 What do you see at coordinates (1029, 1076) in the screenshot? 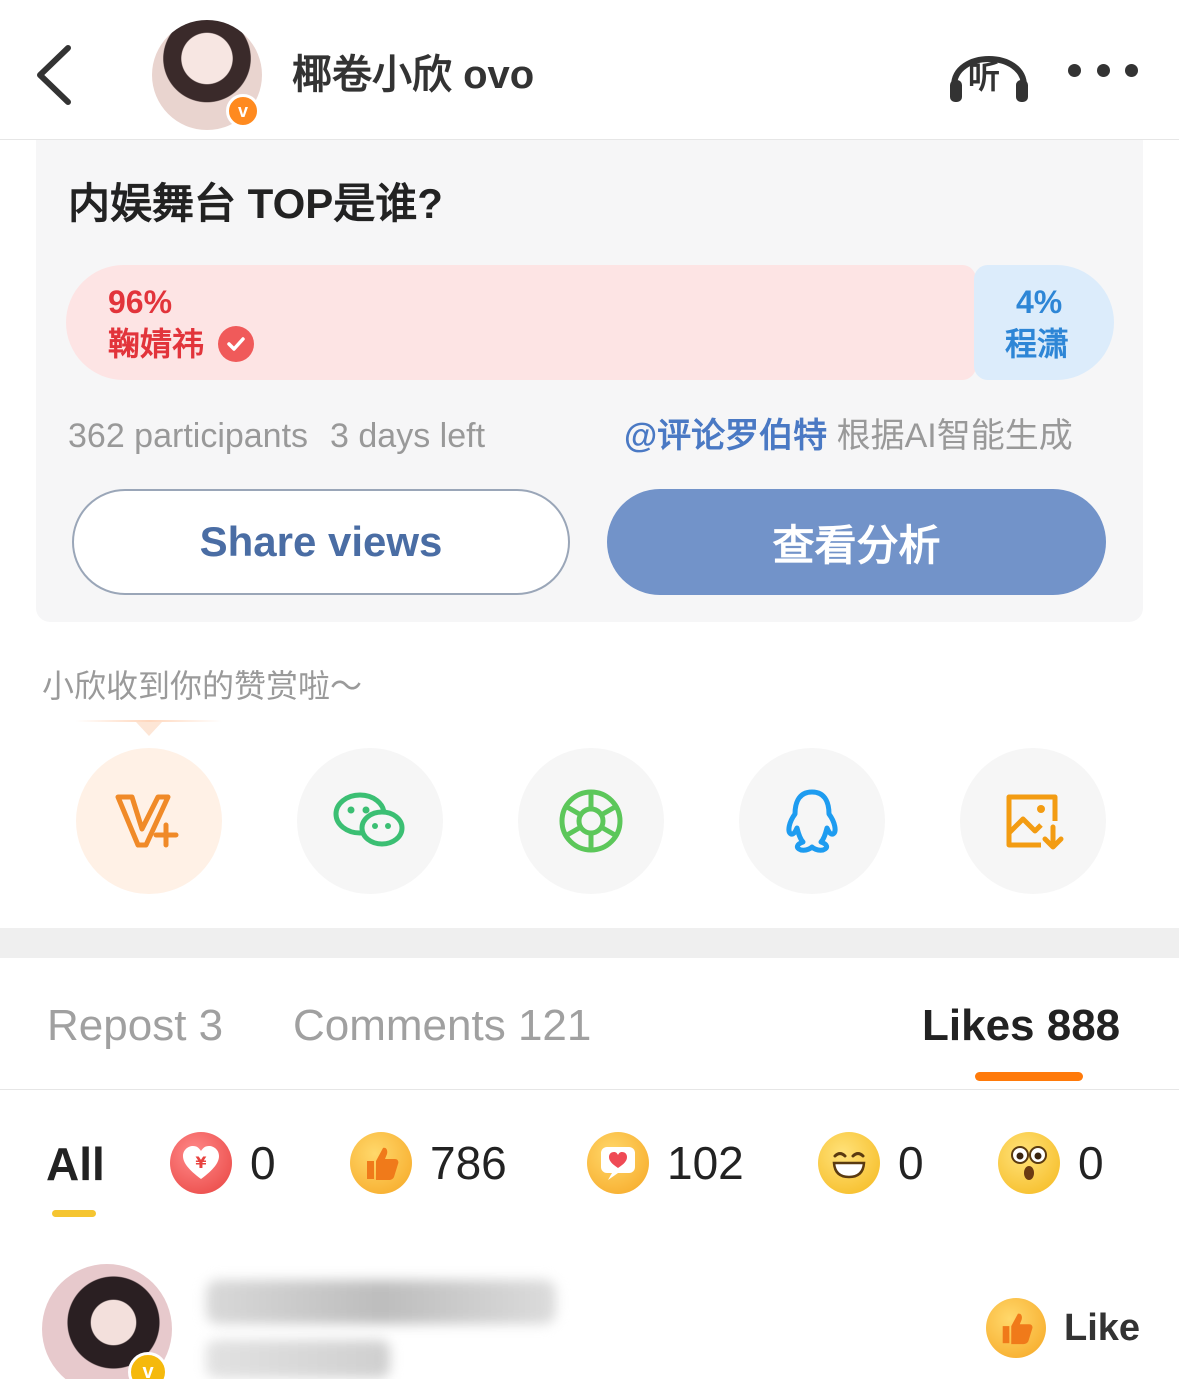
I see `active-tab-indicator` at bounding box center [1029, 1076].